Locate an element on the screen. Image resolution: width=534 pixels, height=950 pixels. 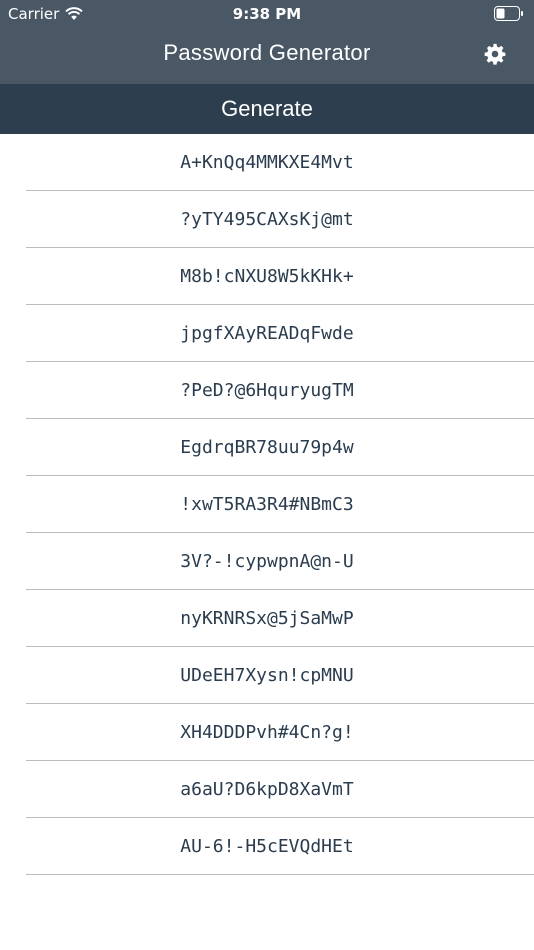
password-row: UDeEH7Xysn!cpMNU is located at coordinates (267, 675).